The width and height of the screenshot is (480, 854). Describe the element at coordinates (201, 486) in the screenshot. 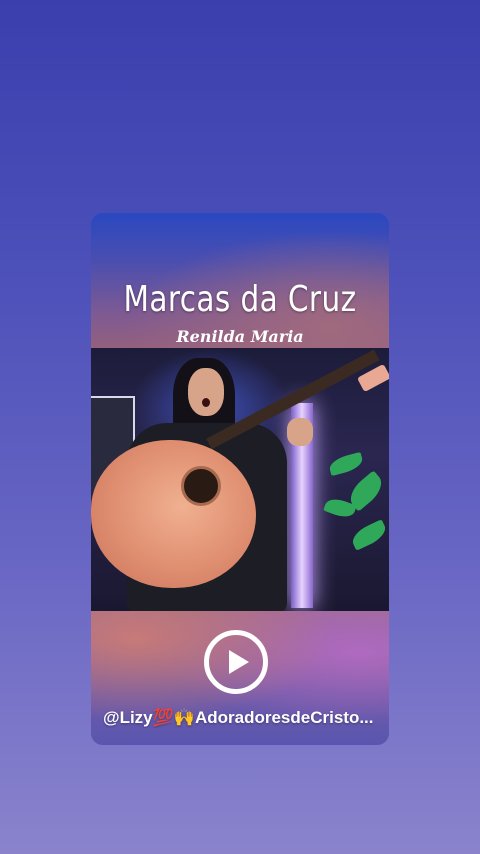

I see `guitar-soundhole` at that location.